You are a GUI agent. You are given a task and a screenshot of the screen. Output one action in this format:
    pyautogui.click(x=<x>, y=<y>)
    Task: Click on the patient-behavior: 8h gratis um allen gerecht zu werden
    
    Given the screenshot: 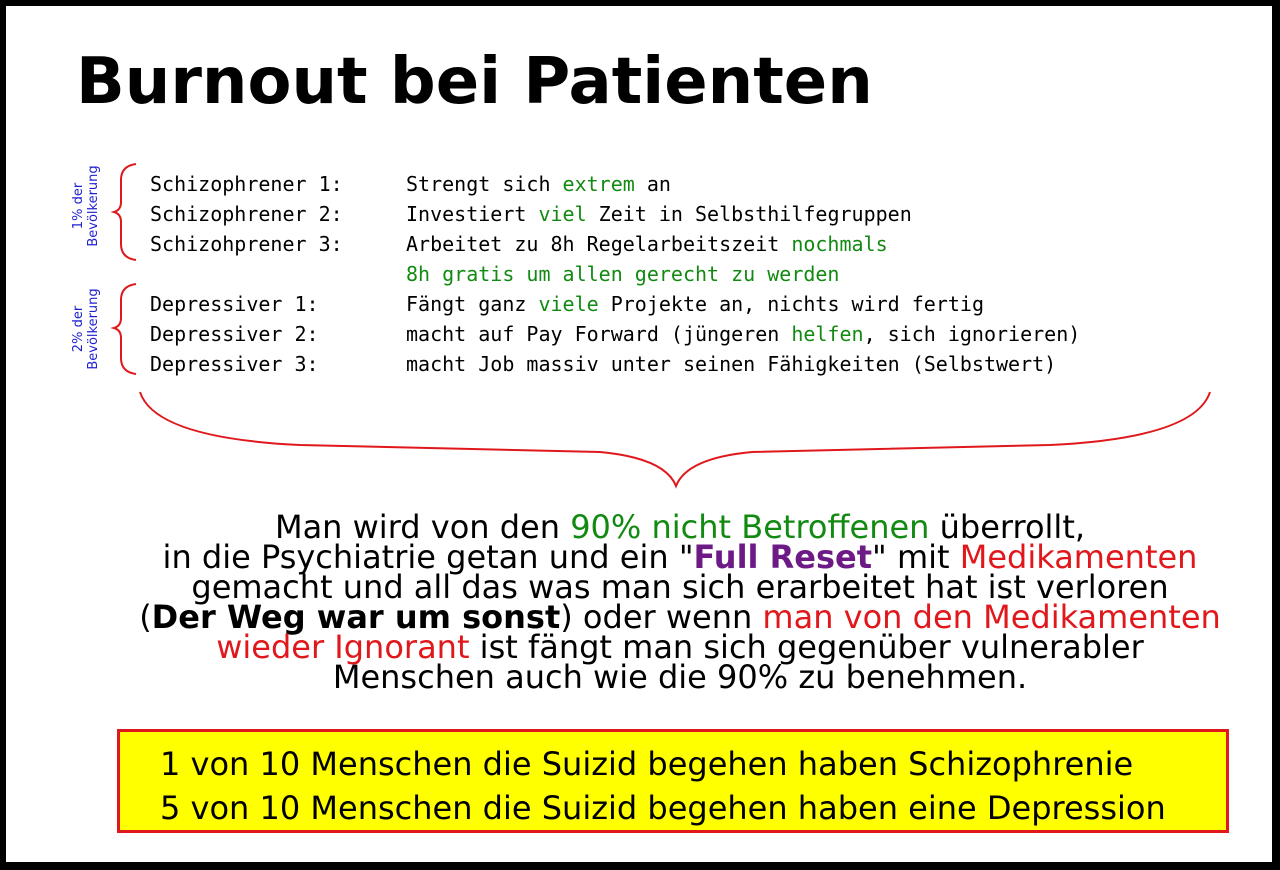 What is the action you would take?
    pyautogui.click(x=622, y=274)
    